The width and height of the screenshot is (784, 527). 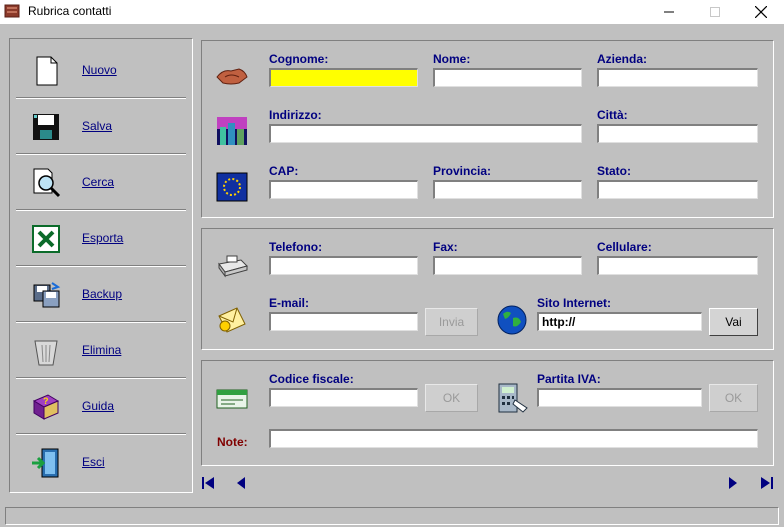 I want to click on first-record-icon, so click(x=208, y=483).